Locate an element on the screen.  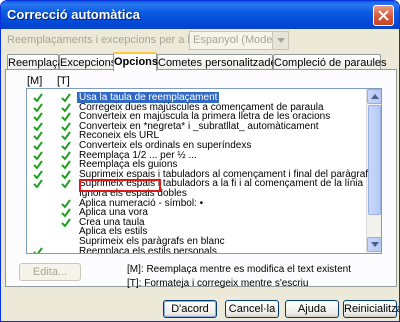
cancel-button: Cancel·la is located at coordinates (252, 309).